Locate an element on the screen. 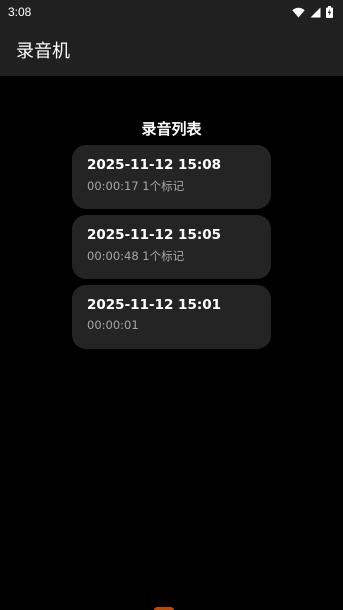 The image size is (343, 610). recording-meta: 00:00:01 is located at coordinates (113, 325).